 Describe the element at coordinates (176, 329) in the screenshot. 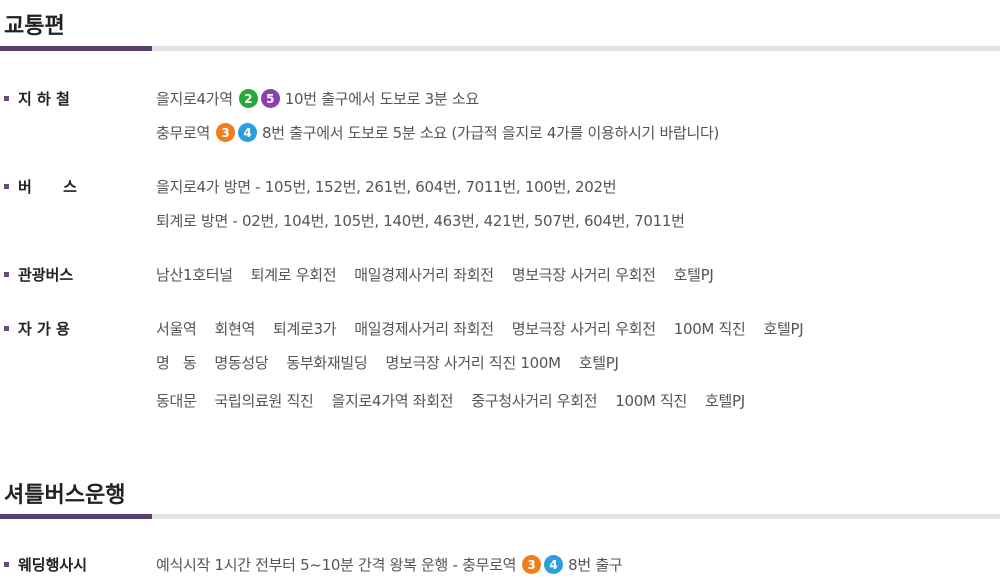

I see `route-step: 서울역` at that location.